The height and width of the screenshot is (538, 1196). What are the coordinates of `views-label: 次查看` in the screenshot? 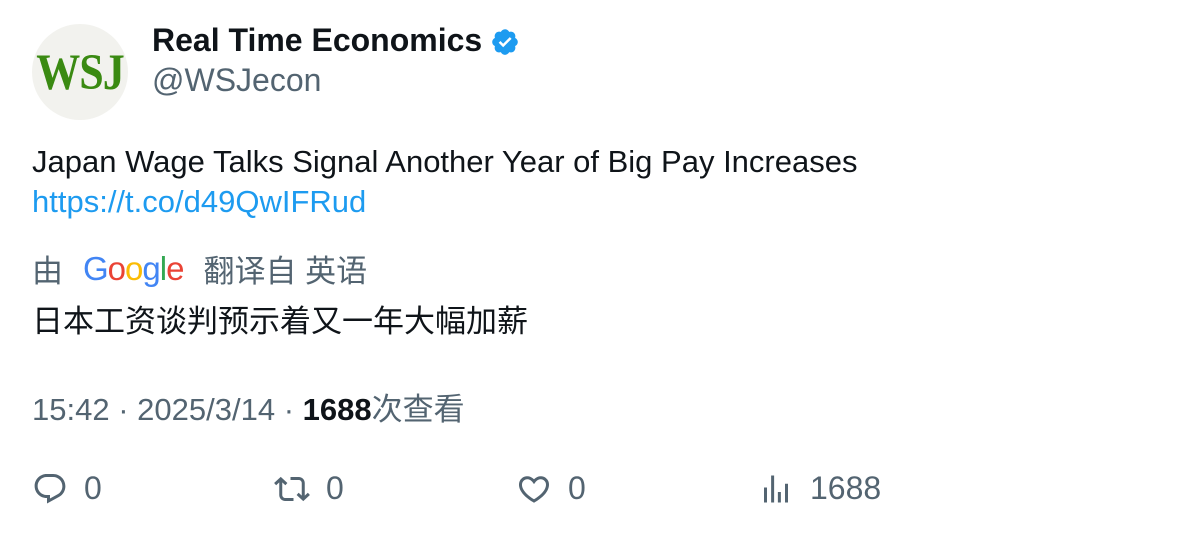 It's located at (418, 409).